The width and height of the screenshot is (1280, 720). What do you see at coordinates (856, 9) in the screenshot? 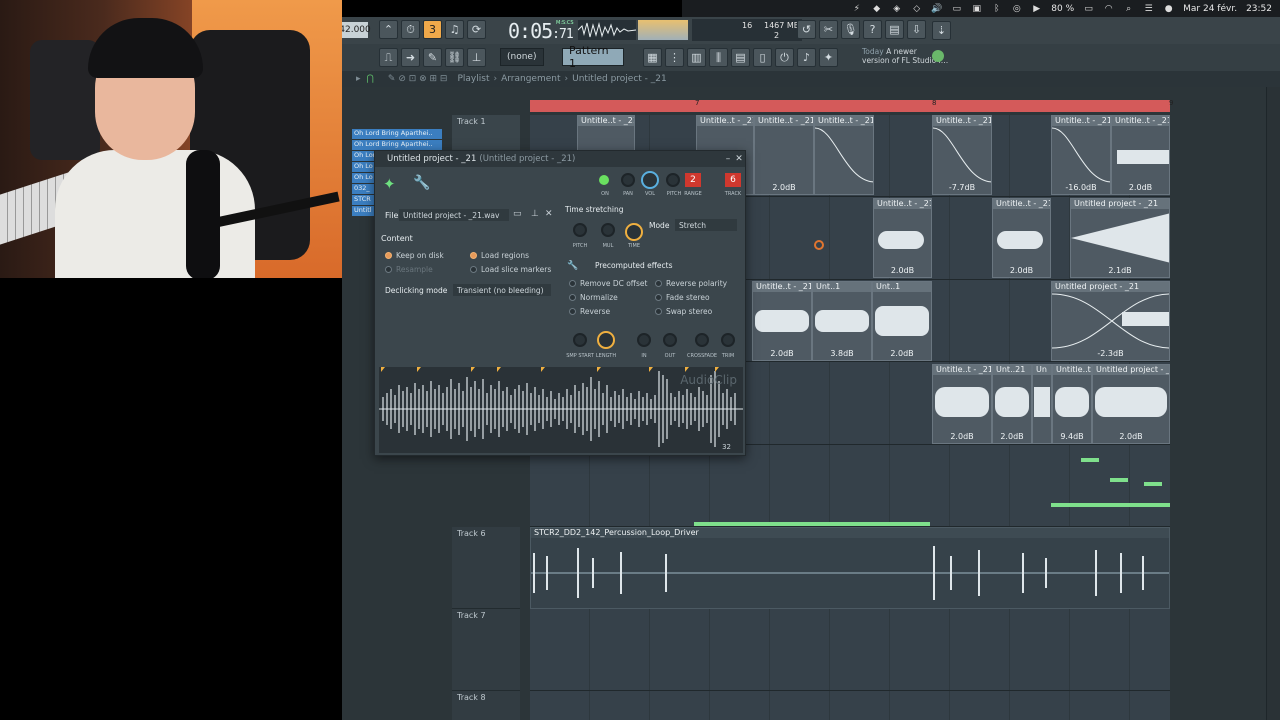
I see `bolt-icon: ⚡` at bounding box center [856, 9].